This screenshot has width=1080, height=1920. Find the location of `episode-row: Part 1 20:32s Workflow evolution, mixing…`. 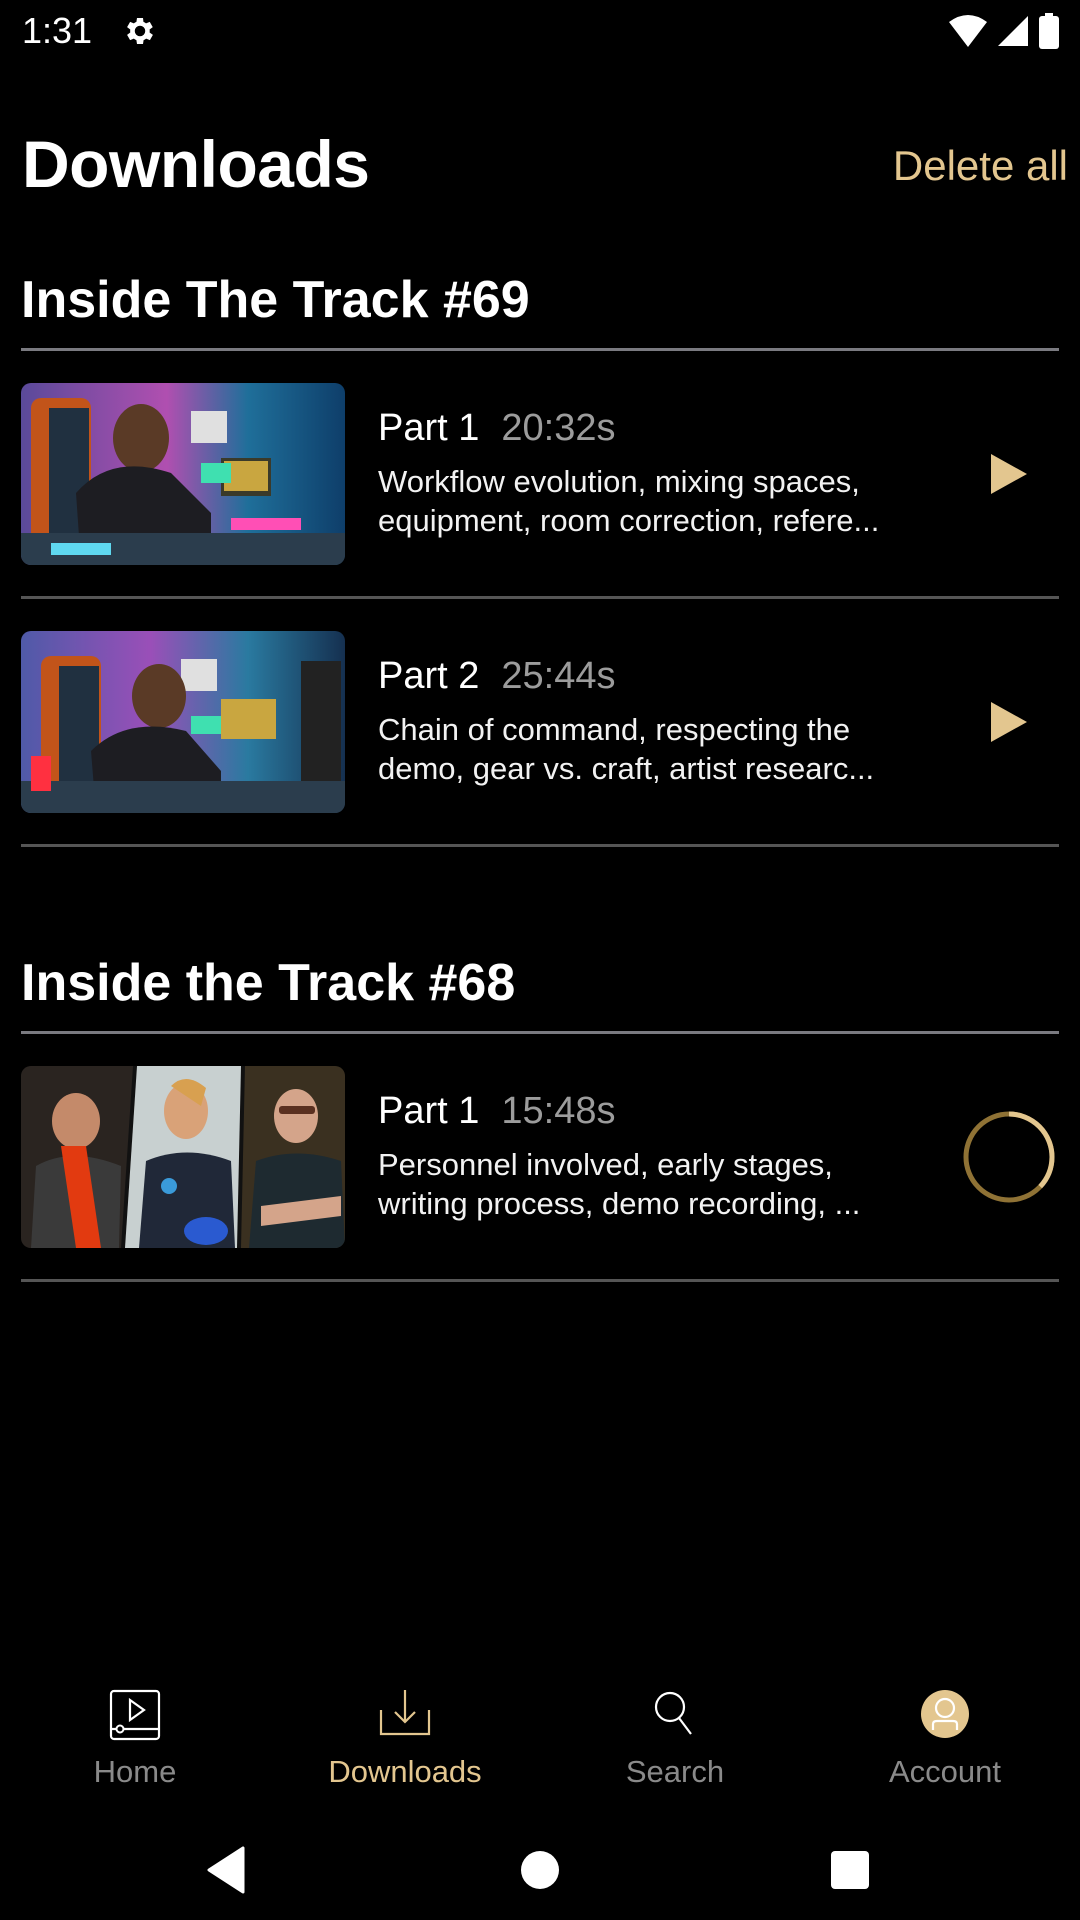

episode-row: Part 1 20:32s Workflow evolution, mixing… is located at coordinates (540, 473).